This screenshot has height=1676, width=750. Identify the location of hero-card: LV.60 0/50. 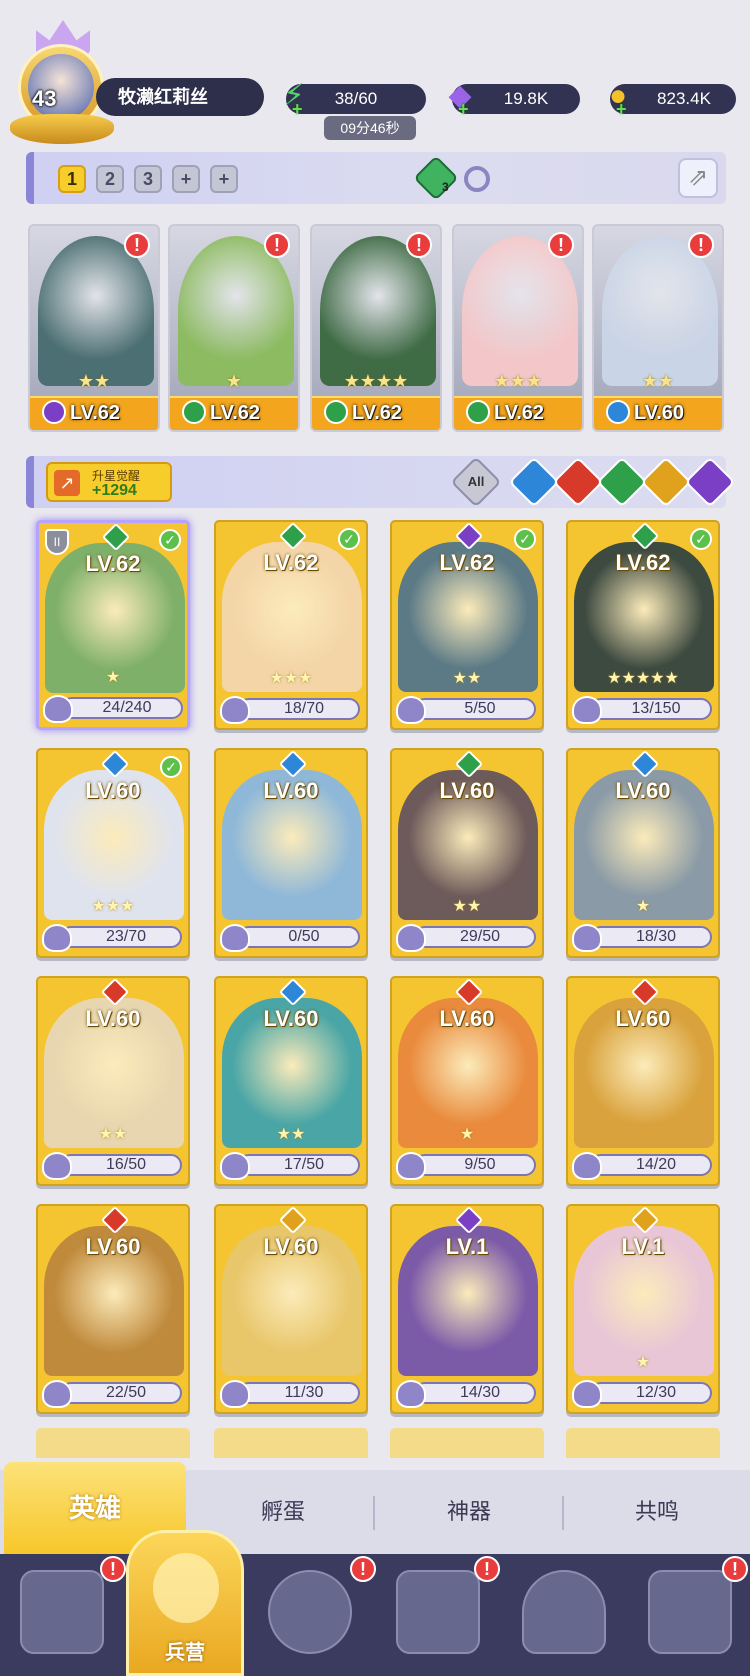
(291, 853).